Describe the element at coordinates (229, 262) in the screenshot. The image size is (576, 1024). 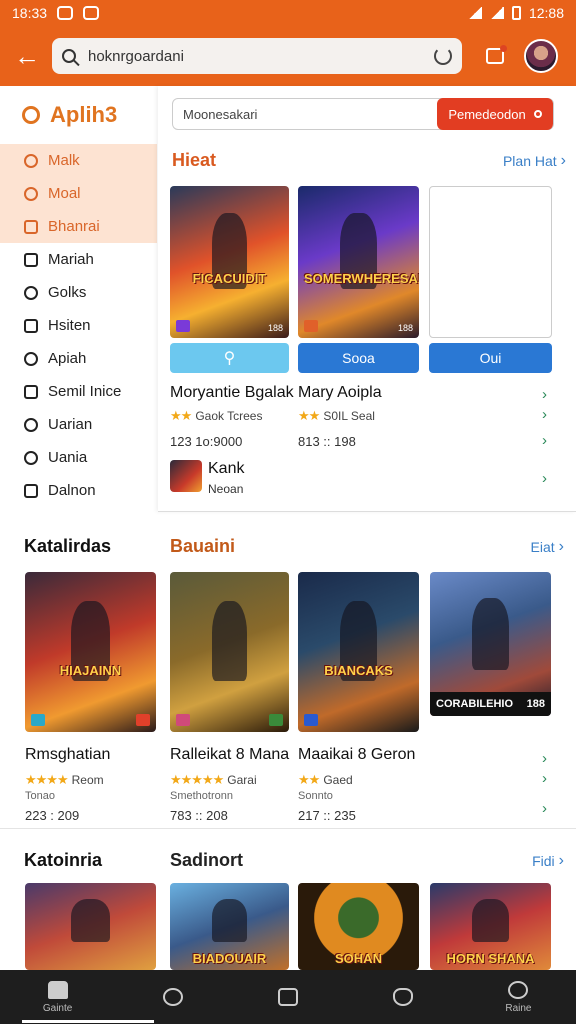
I see `game-card: FICACUIDIT 188` at that location.